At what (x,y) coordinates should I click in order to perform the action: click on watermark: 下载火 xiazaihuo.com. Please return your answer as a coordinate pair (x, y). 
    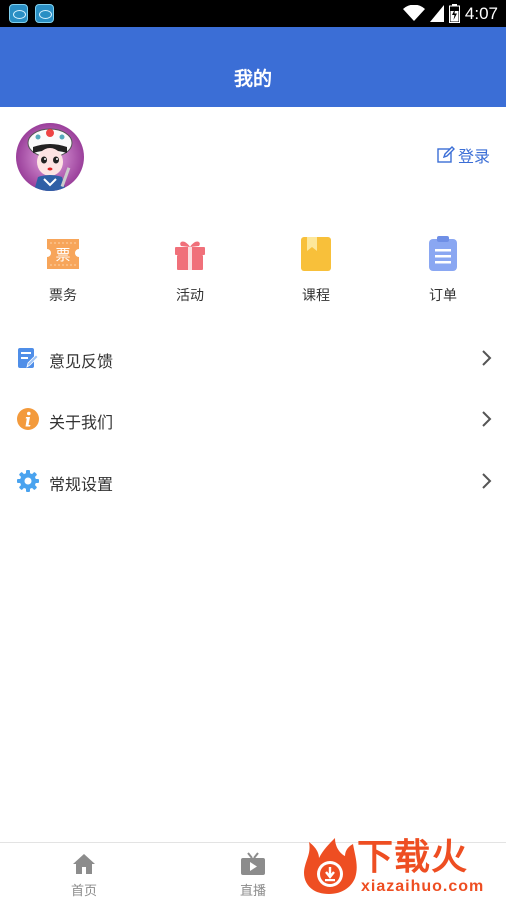
    Looking at the image, I should click on (401, 866).